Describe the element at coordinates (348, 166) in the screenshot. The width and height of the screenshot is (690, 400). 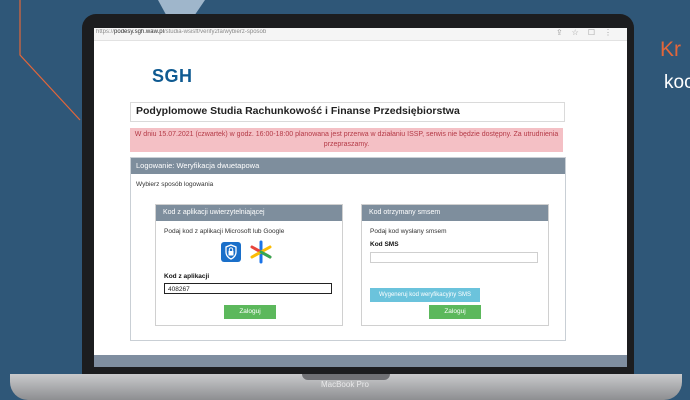
I see `panel-title: Logowanie: Weryfikacja dwuetapowa` at that location.